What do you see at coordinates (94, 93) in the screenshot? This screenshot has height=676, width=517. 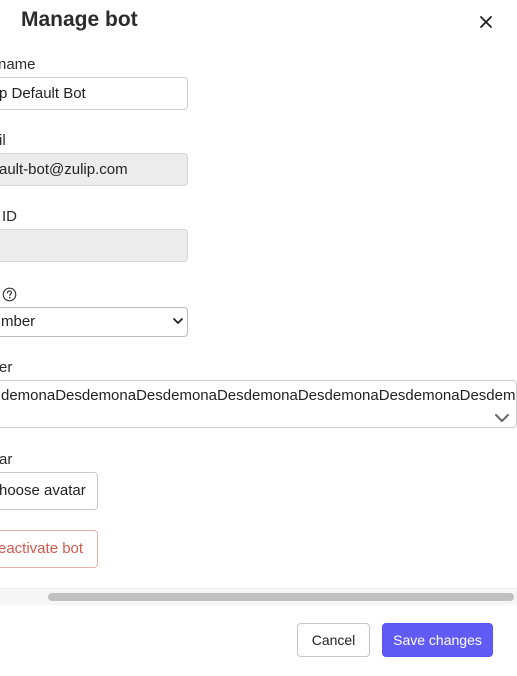 I see `name-input: p Default Bot` at bounding box center [94, 93].